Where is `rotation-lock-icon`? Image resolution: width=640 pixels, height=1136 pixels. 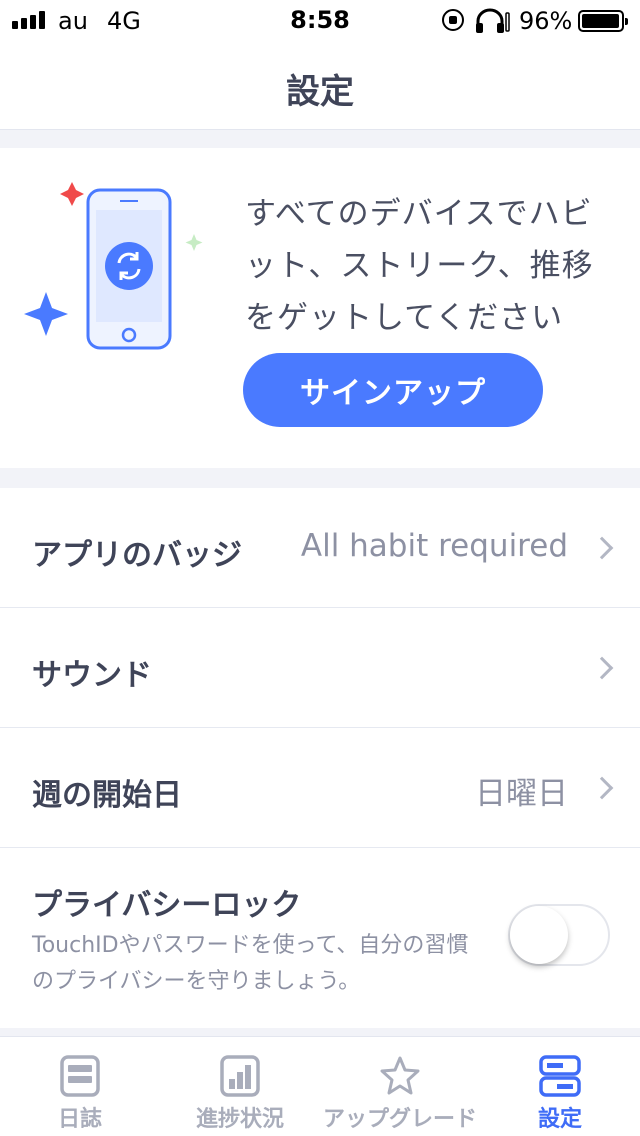 rotation-lock-icon is located at coordinates (453, 20).